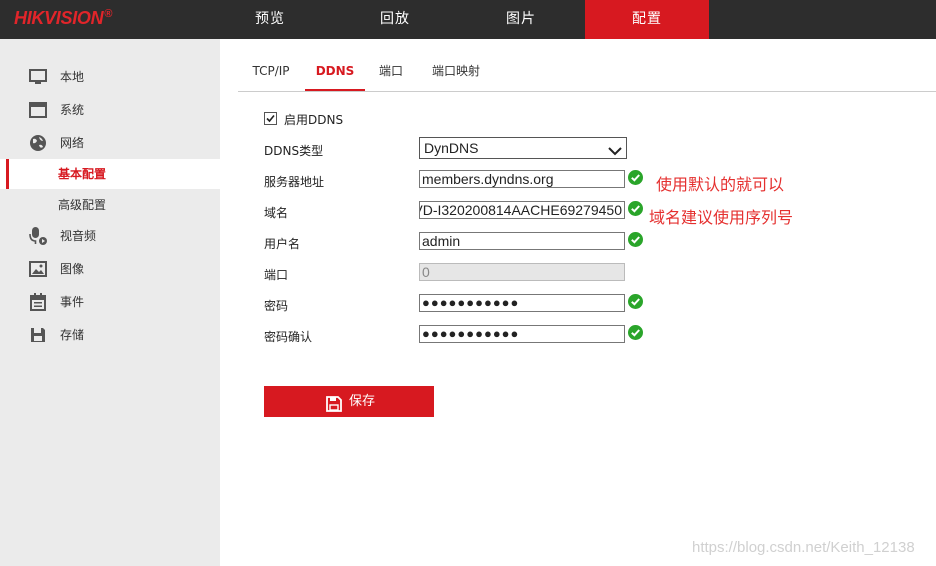 The height and width of the screenshot is (566, 936). Describe the element at coordinates (522, 179) in the screenshot. I see `server-address-input: members.dyndns.org` at that location.